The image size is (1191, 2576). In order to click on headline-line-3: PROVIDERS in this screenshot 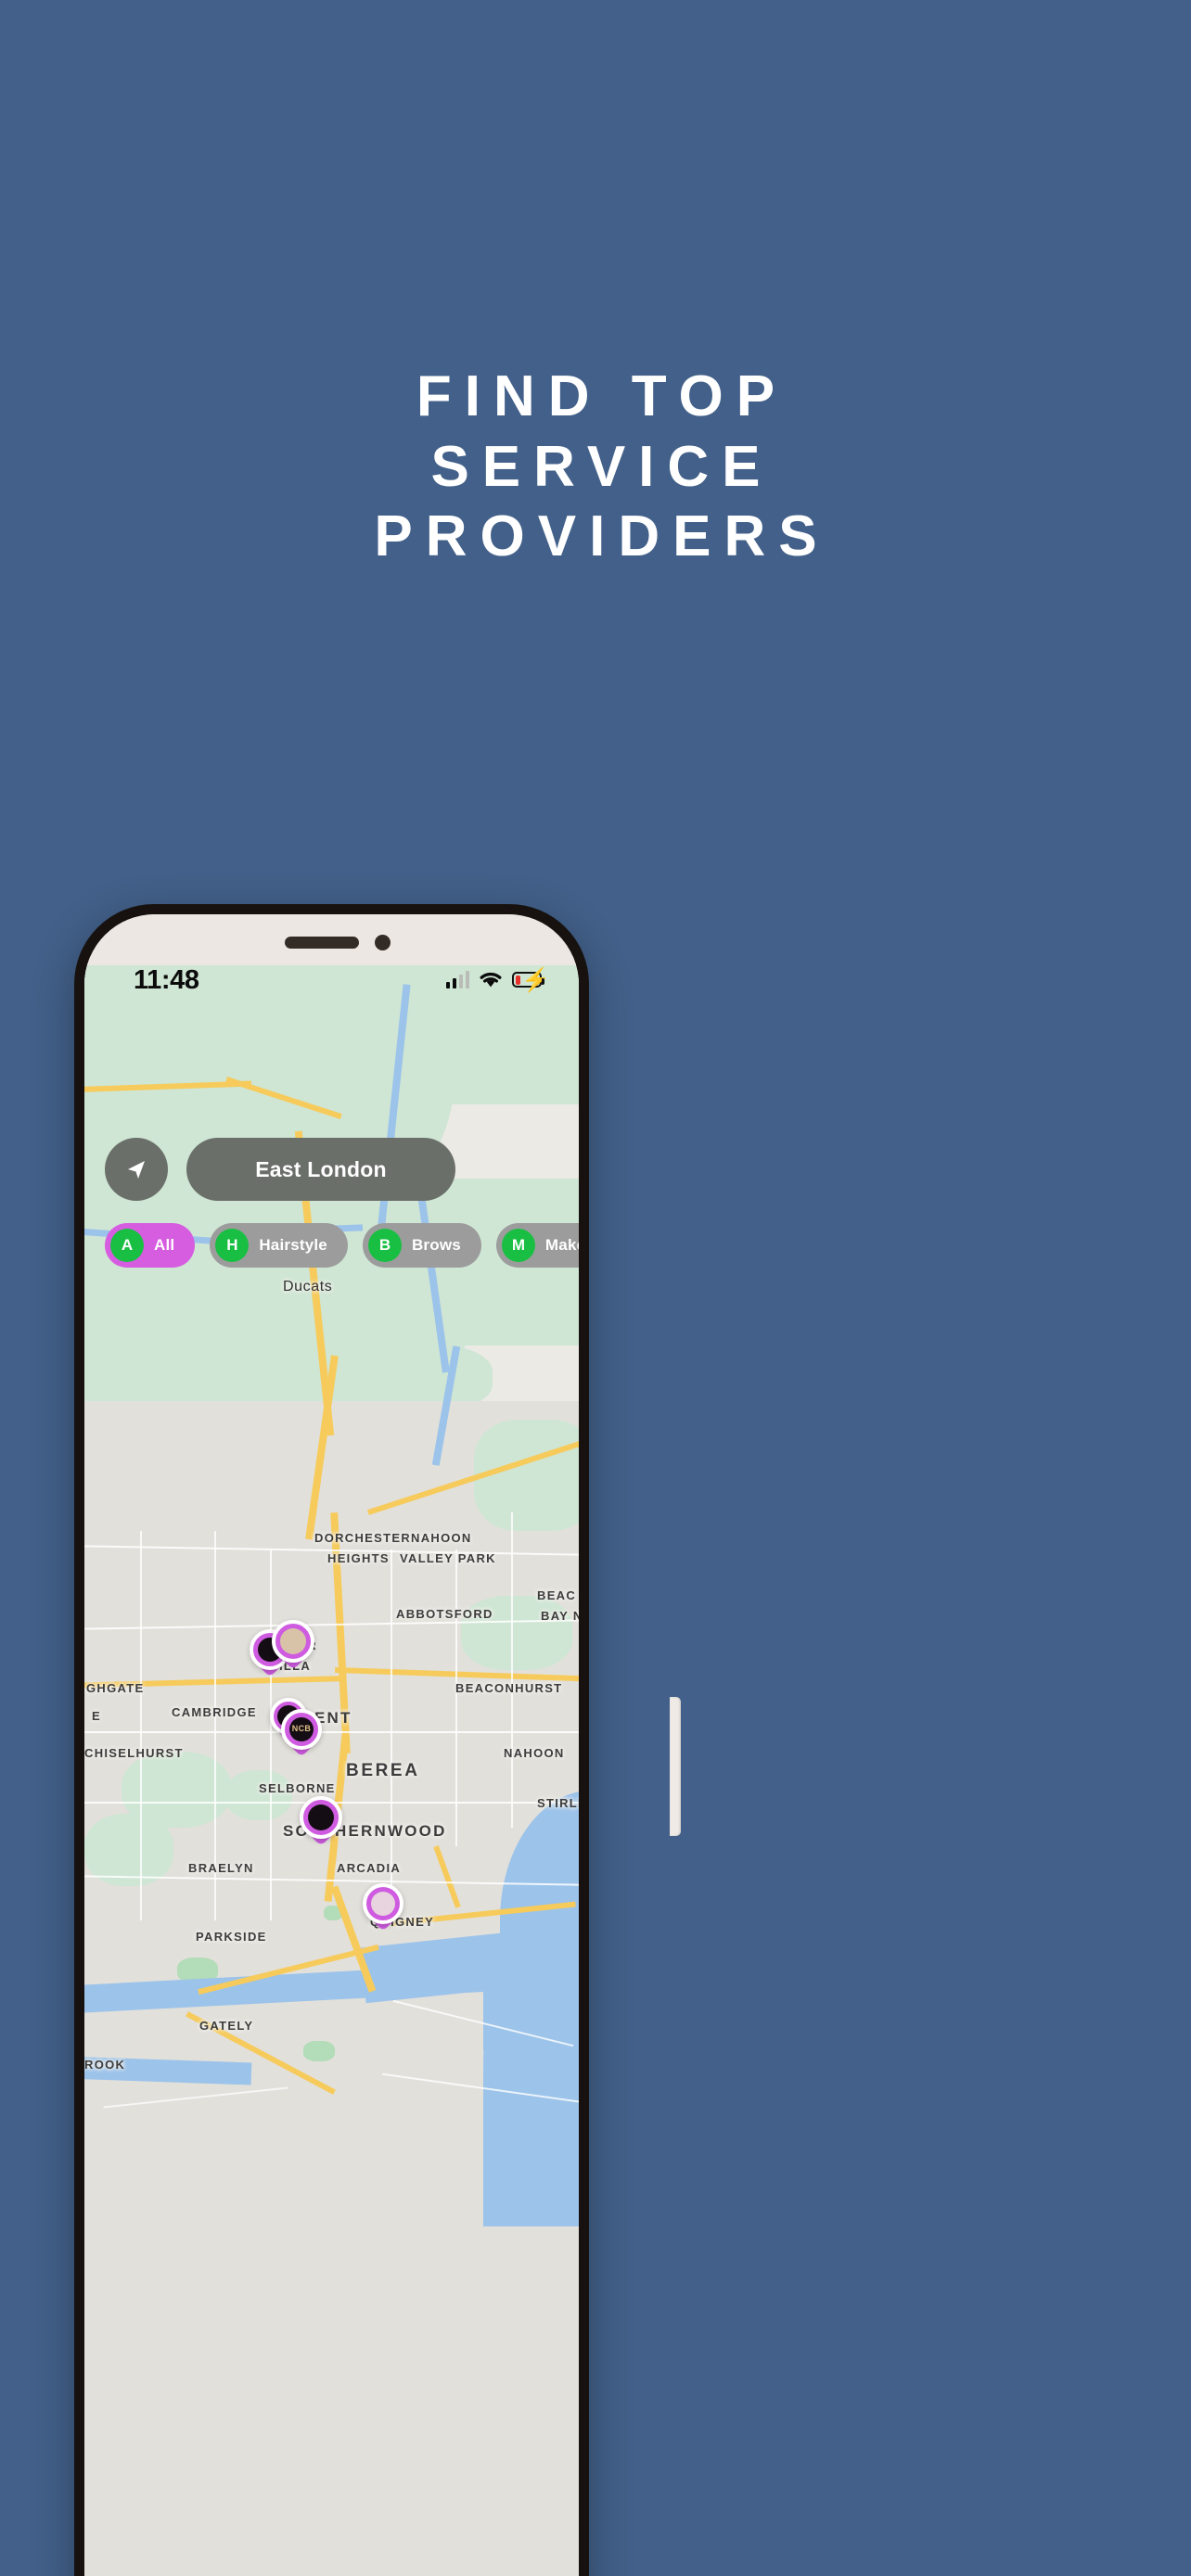, I will do `click(602, 536)`.